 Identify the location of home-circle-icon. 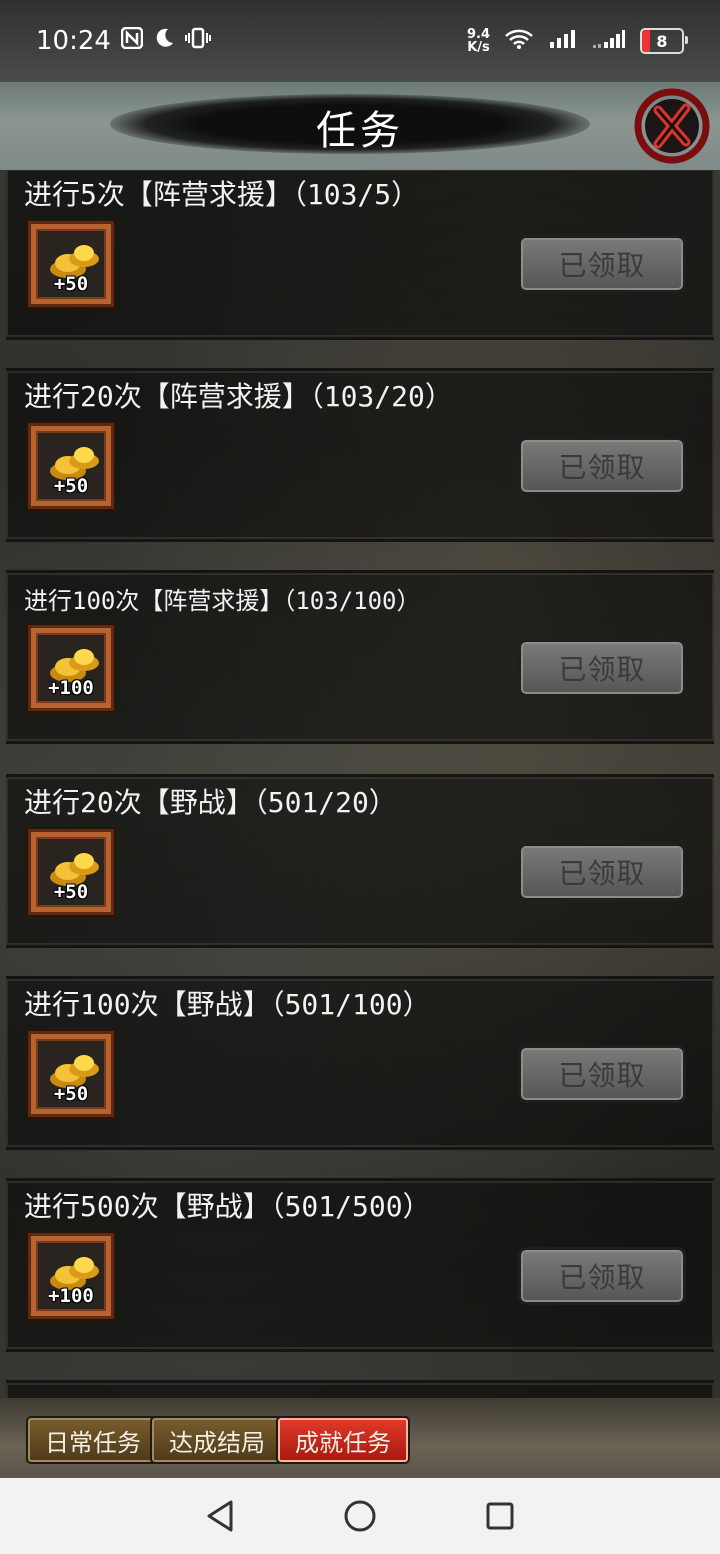
(360, 1516).